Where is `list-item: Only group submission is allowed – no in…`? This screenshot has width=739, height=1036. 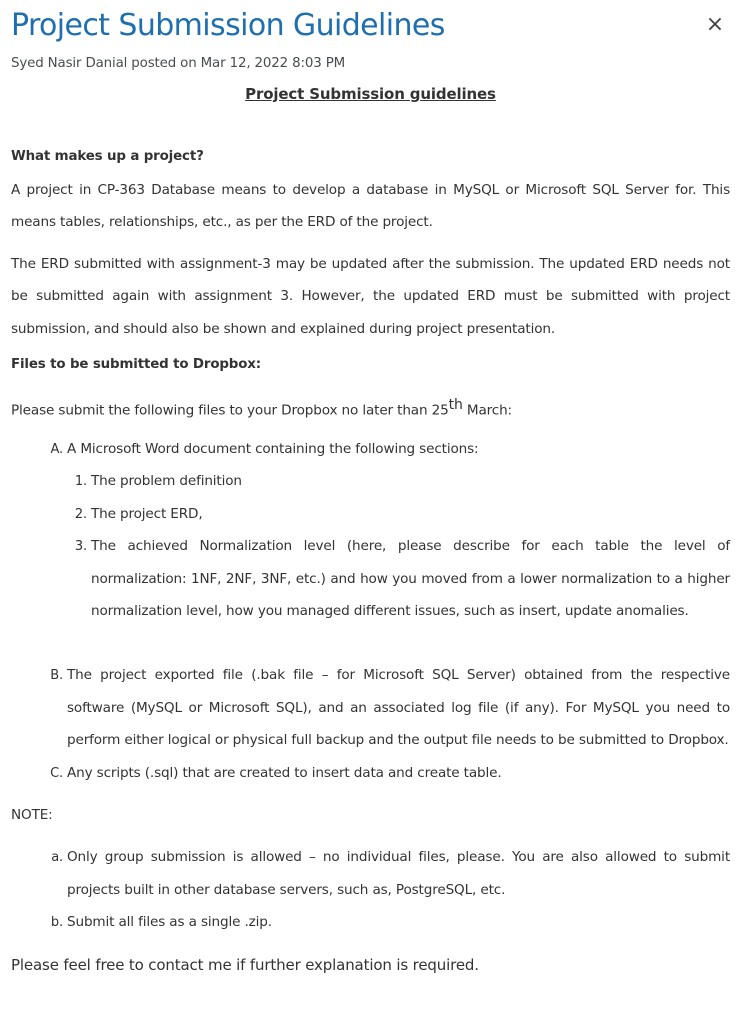
list-item: Only group submission is allowed – no in… is located at coordinates (398, 873).